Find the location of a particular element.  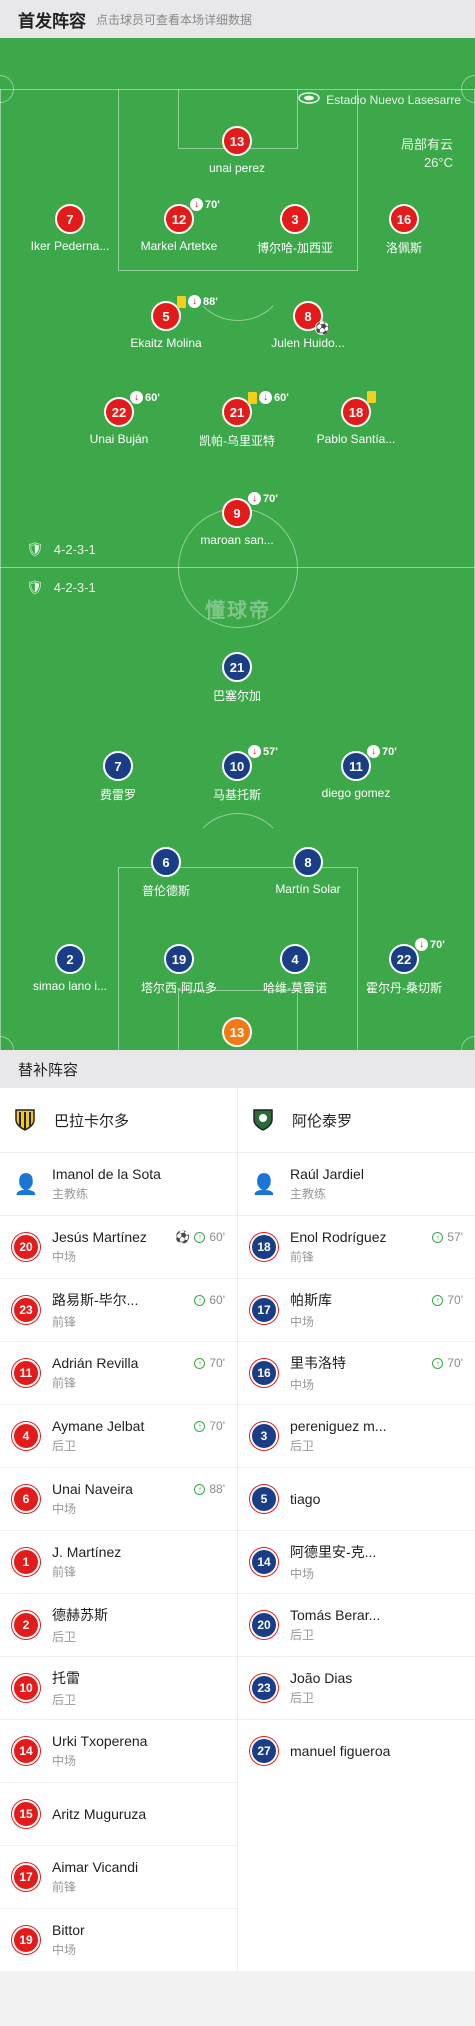

home-sub-row: 1 J. Martínez 前锋 is located at coordinates (118, 1561).